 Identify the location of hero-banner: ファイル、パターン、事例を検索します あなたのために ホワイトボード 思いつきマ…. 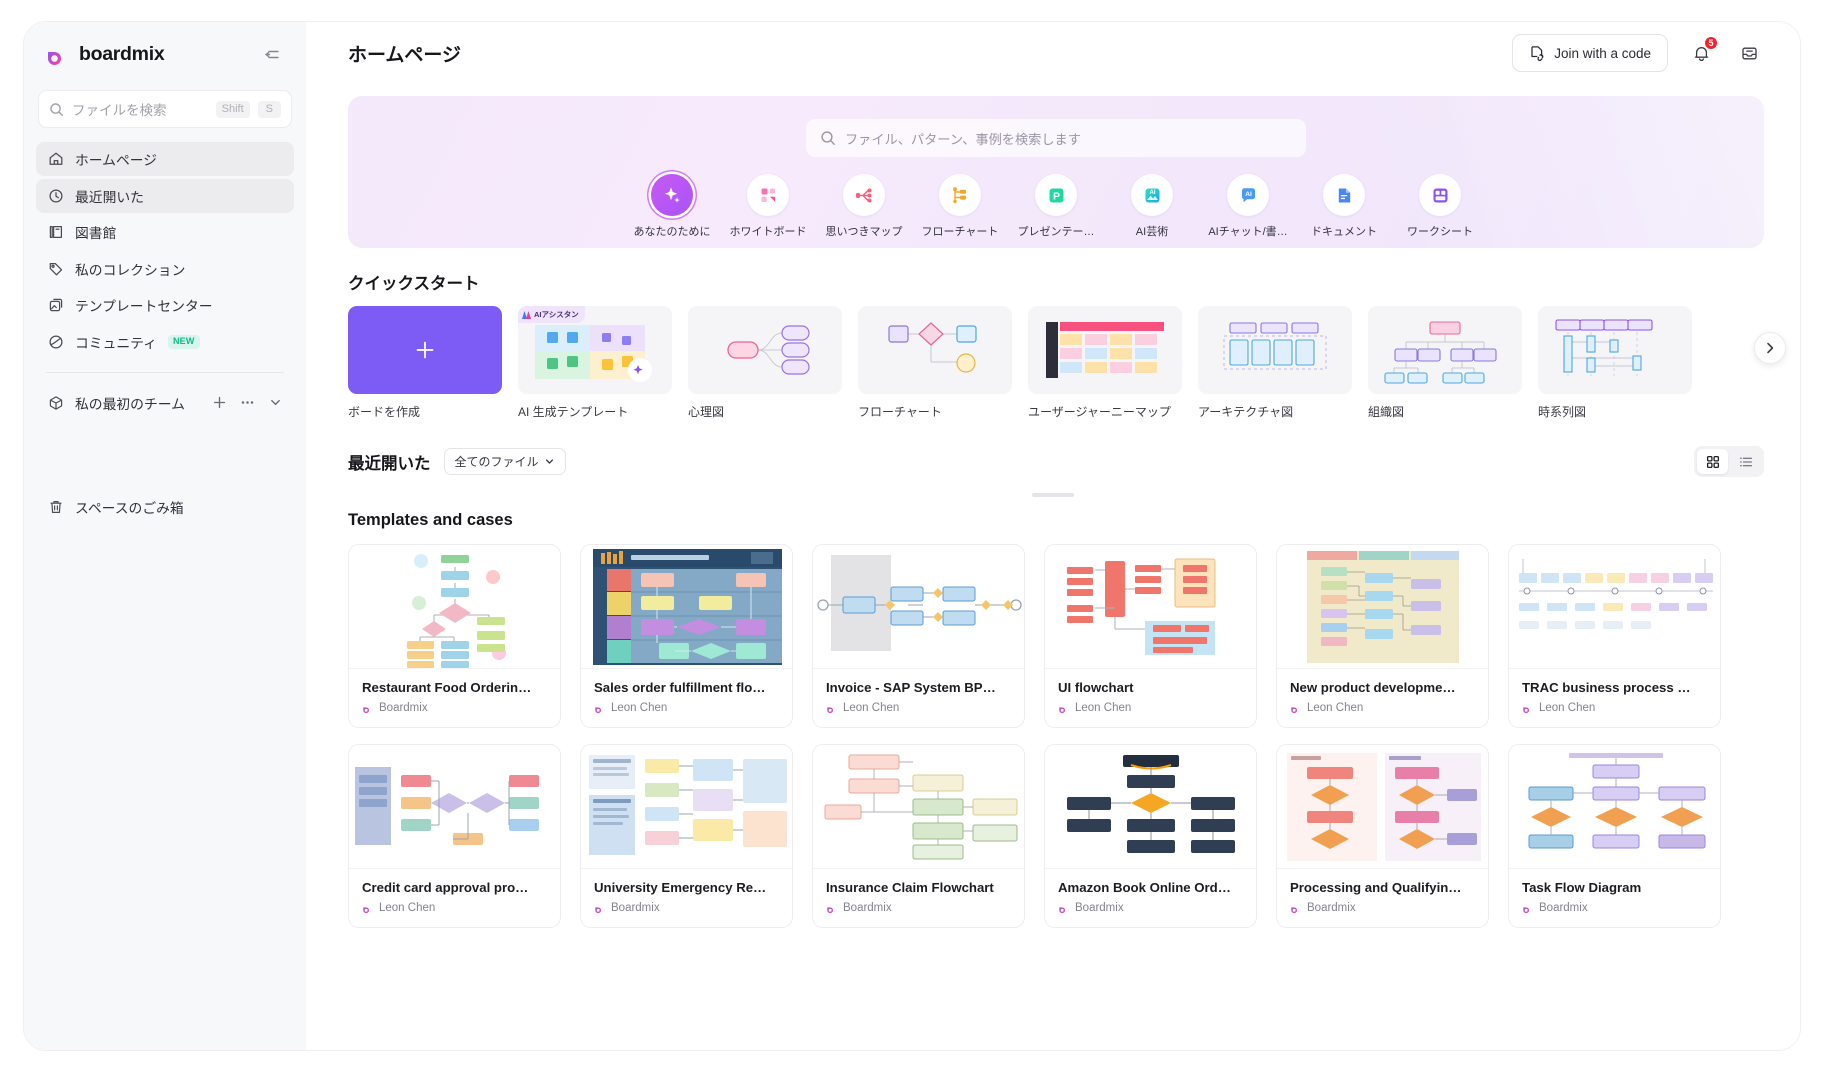
(1056, 172).